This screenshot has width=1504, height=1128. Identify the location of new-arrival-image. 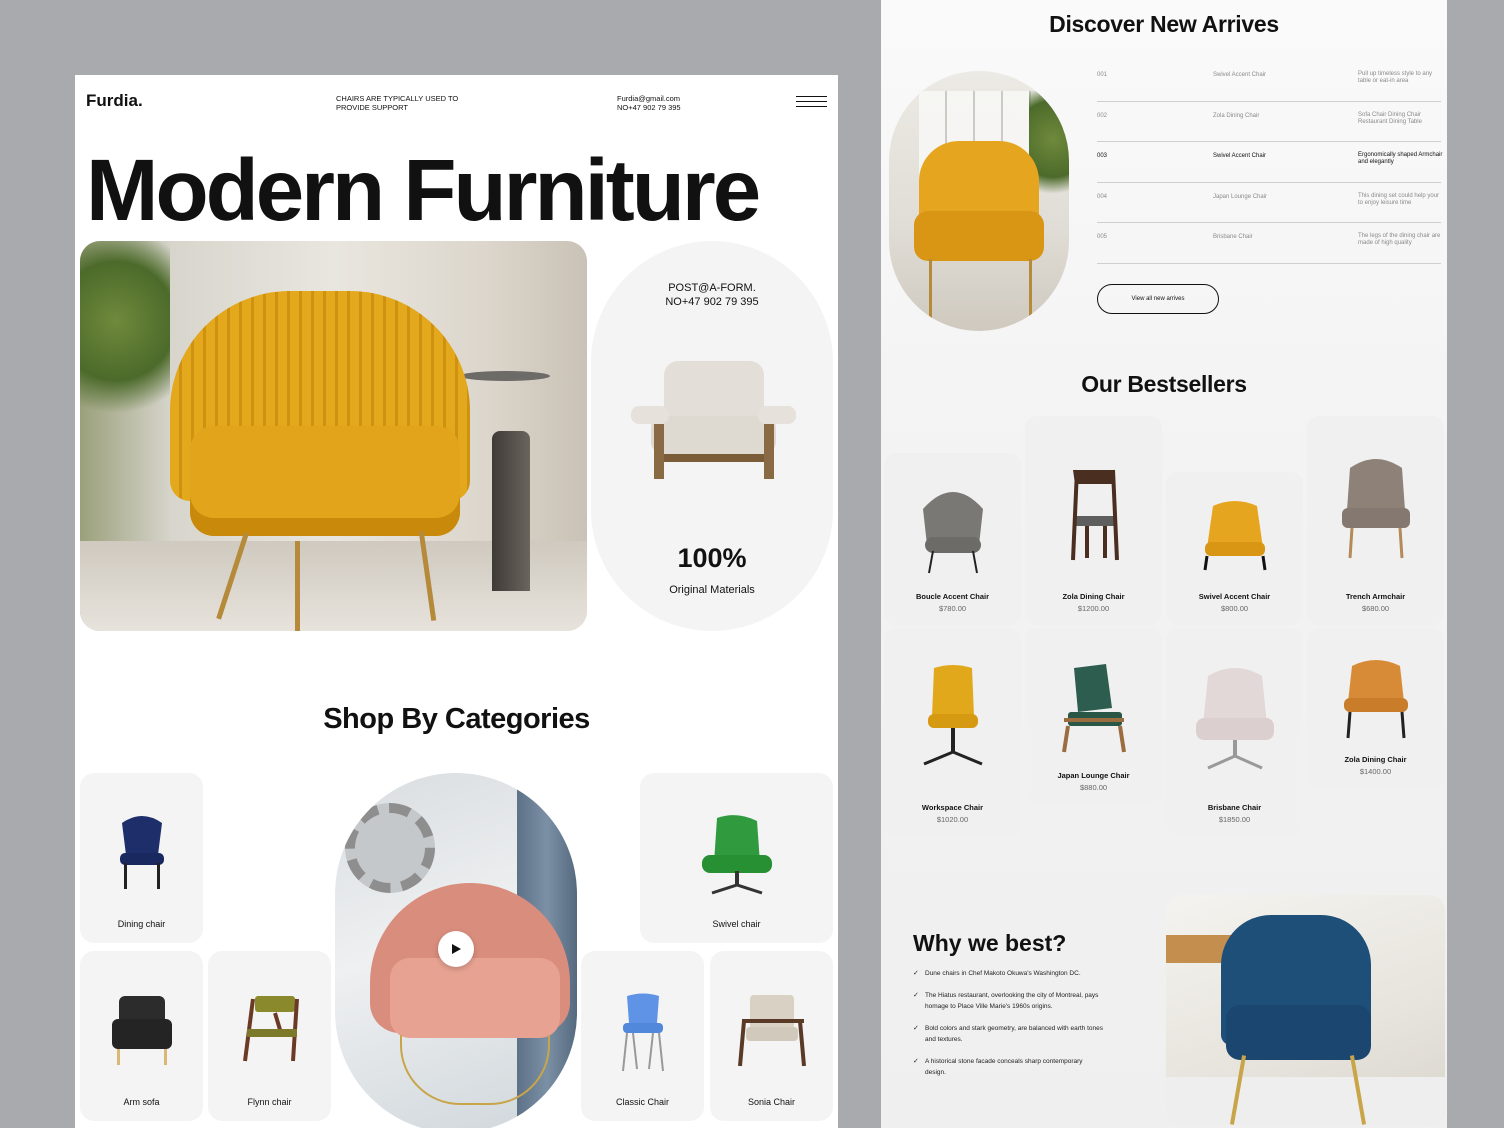
(979, 201).